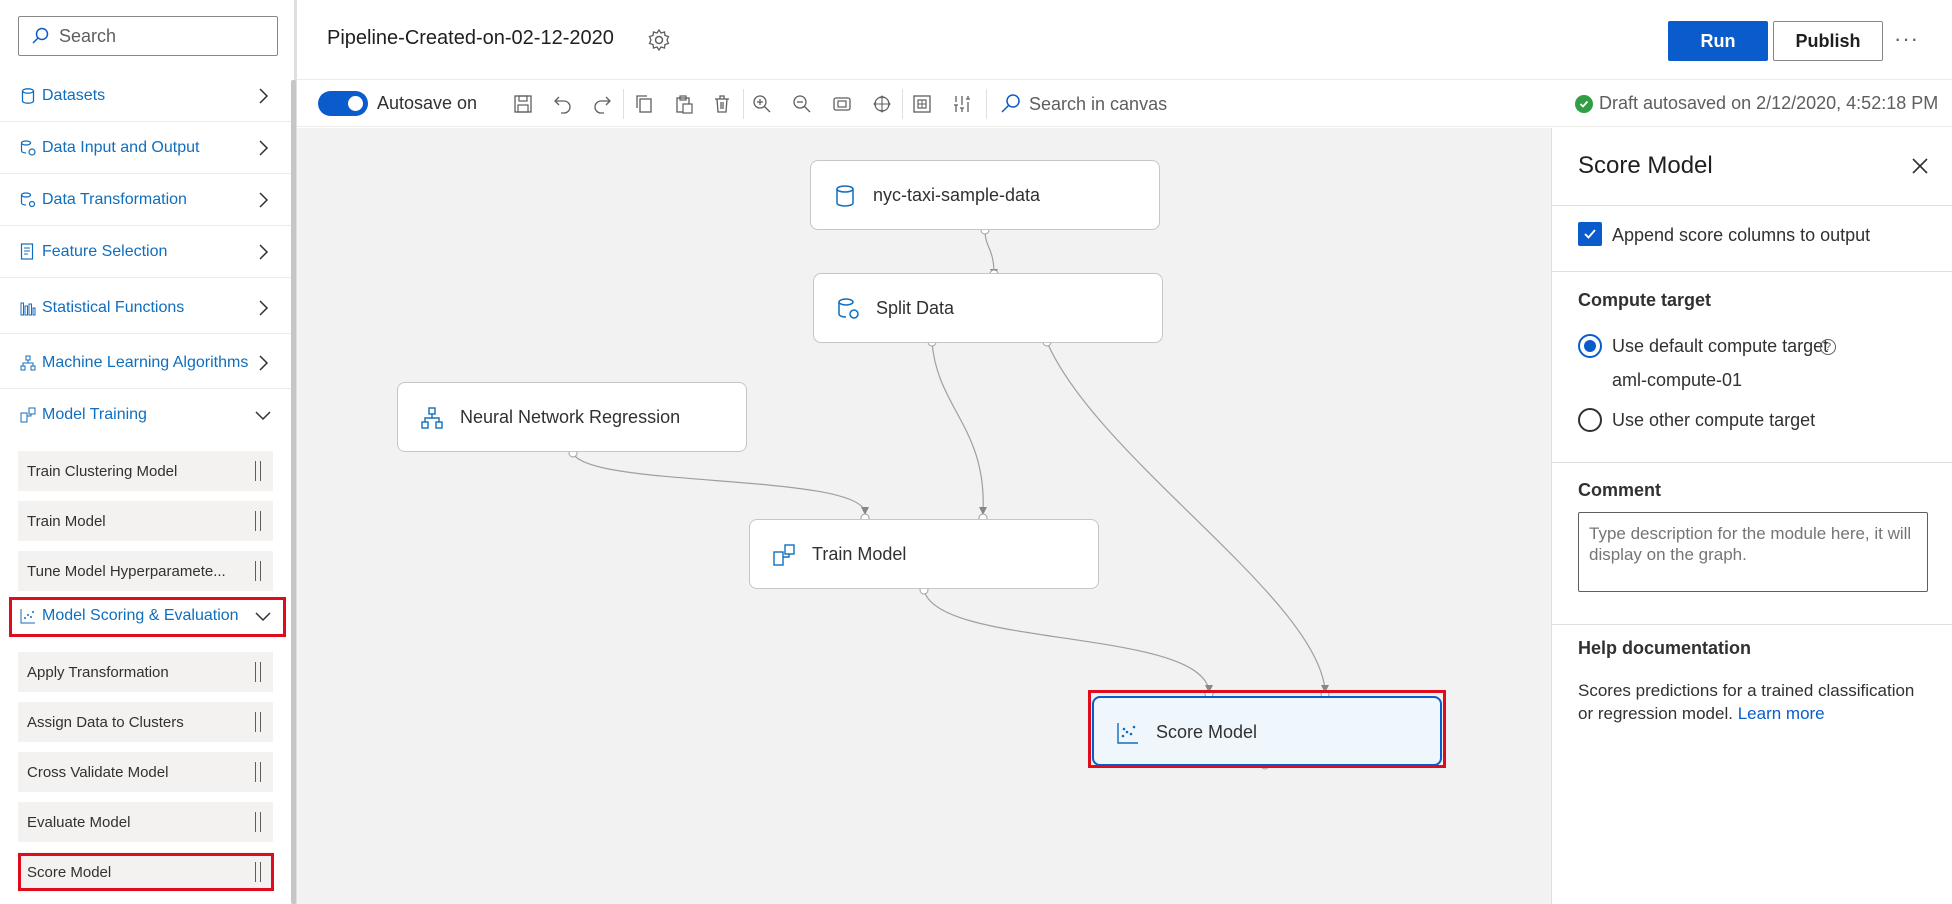  What do you see at coordinates (1718, 41) in the screenshot?
I see `run-button: Run` at bounding box center [1718, 41].